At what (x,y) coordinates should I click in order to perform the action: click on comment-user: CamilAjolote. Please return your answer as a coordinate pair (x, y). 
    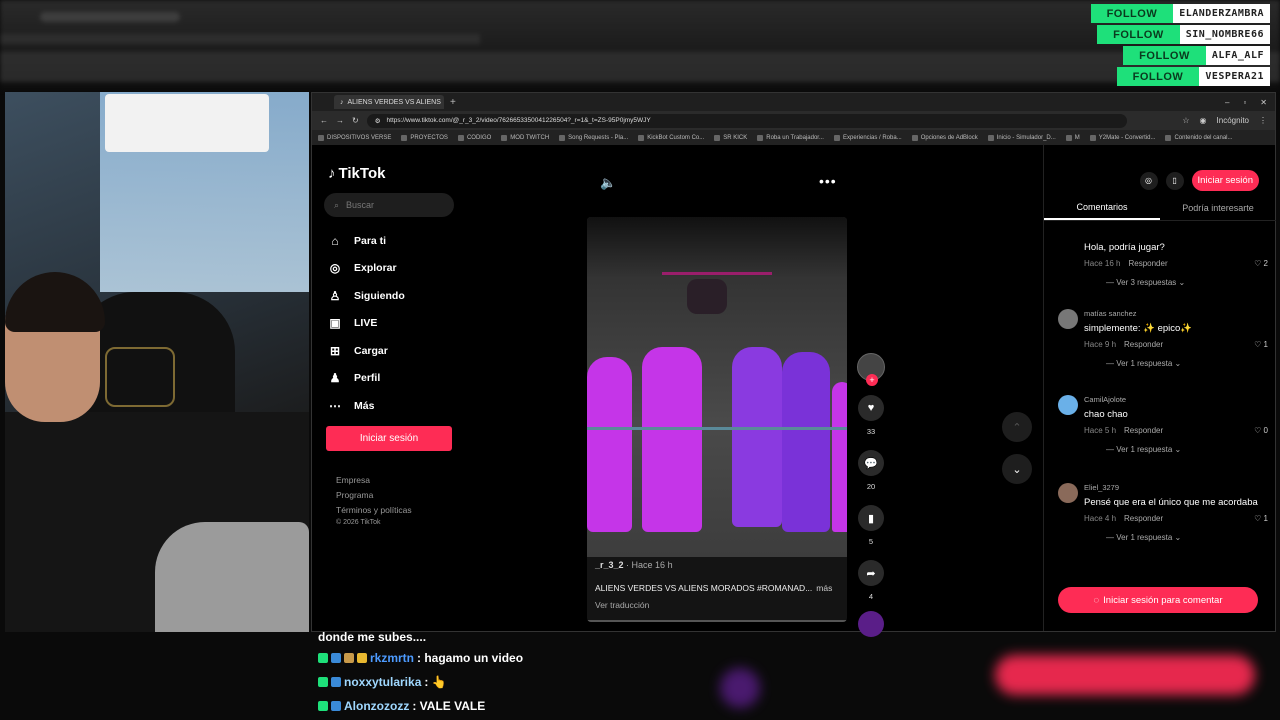
    Looking at the image, I should click on (1176, 399).